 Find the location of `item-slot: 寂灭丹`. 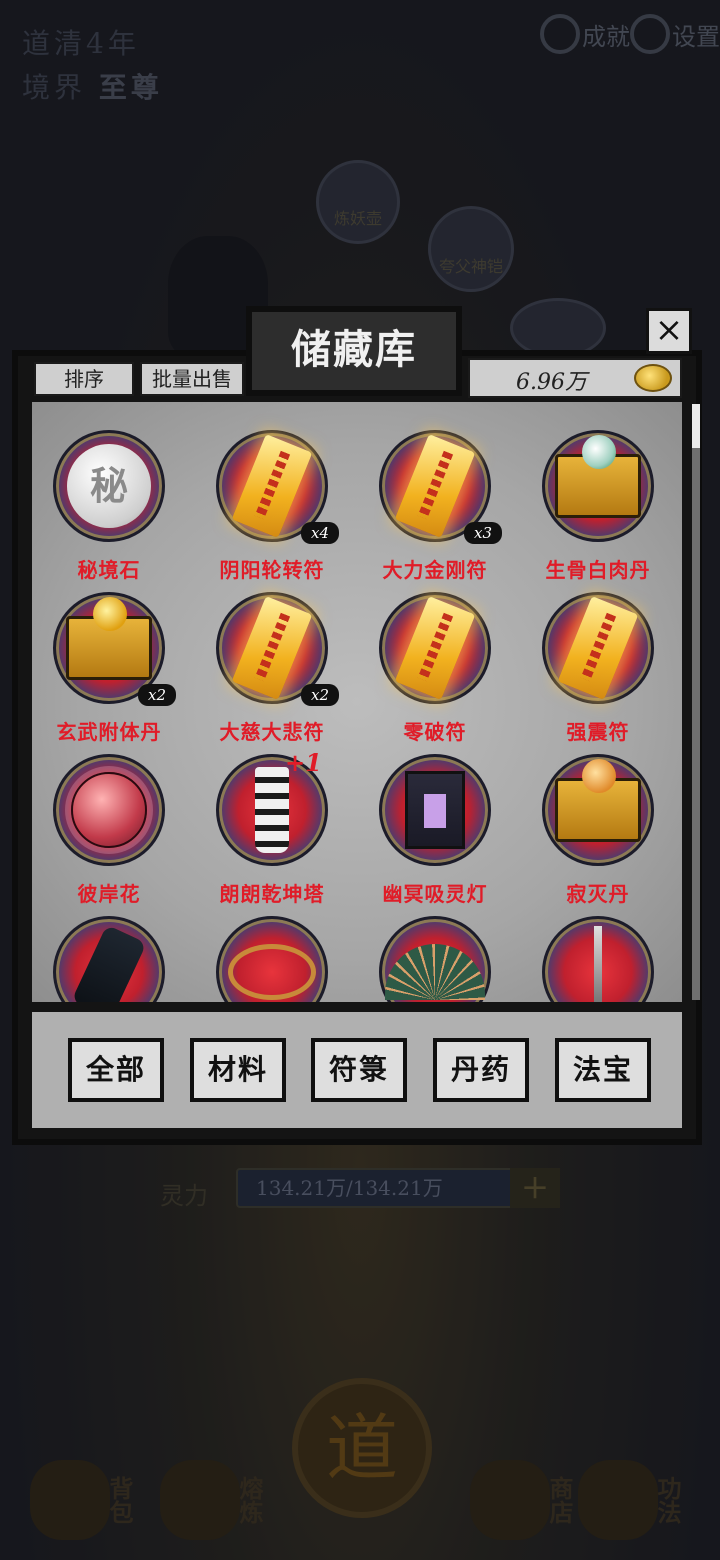

item-slot: 寂灭丹 is located at coordinates (596, 834).